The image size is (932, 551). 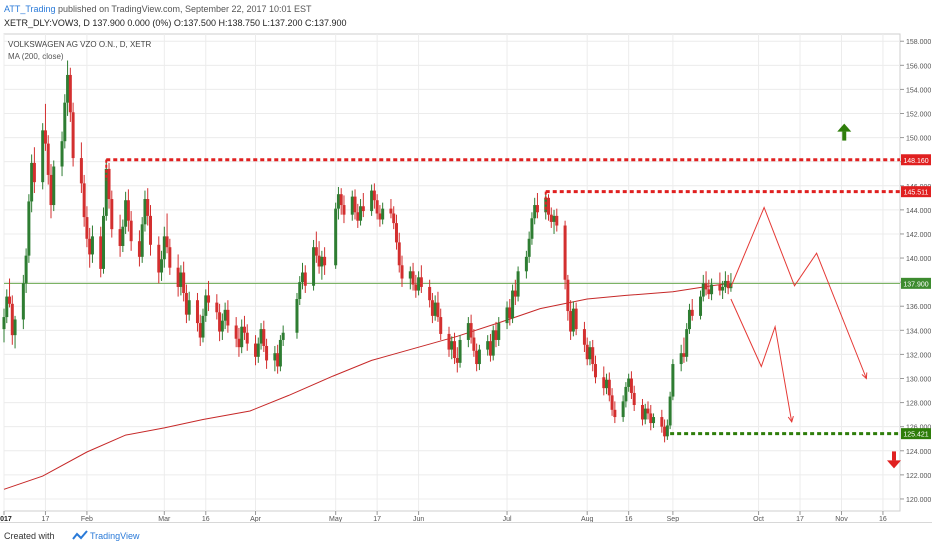 I want to click on y-tick-label: 132.000, so click(x=918, y=355).